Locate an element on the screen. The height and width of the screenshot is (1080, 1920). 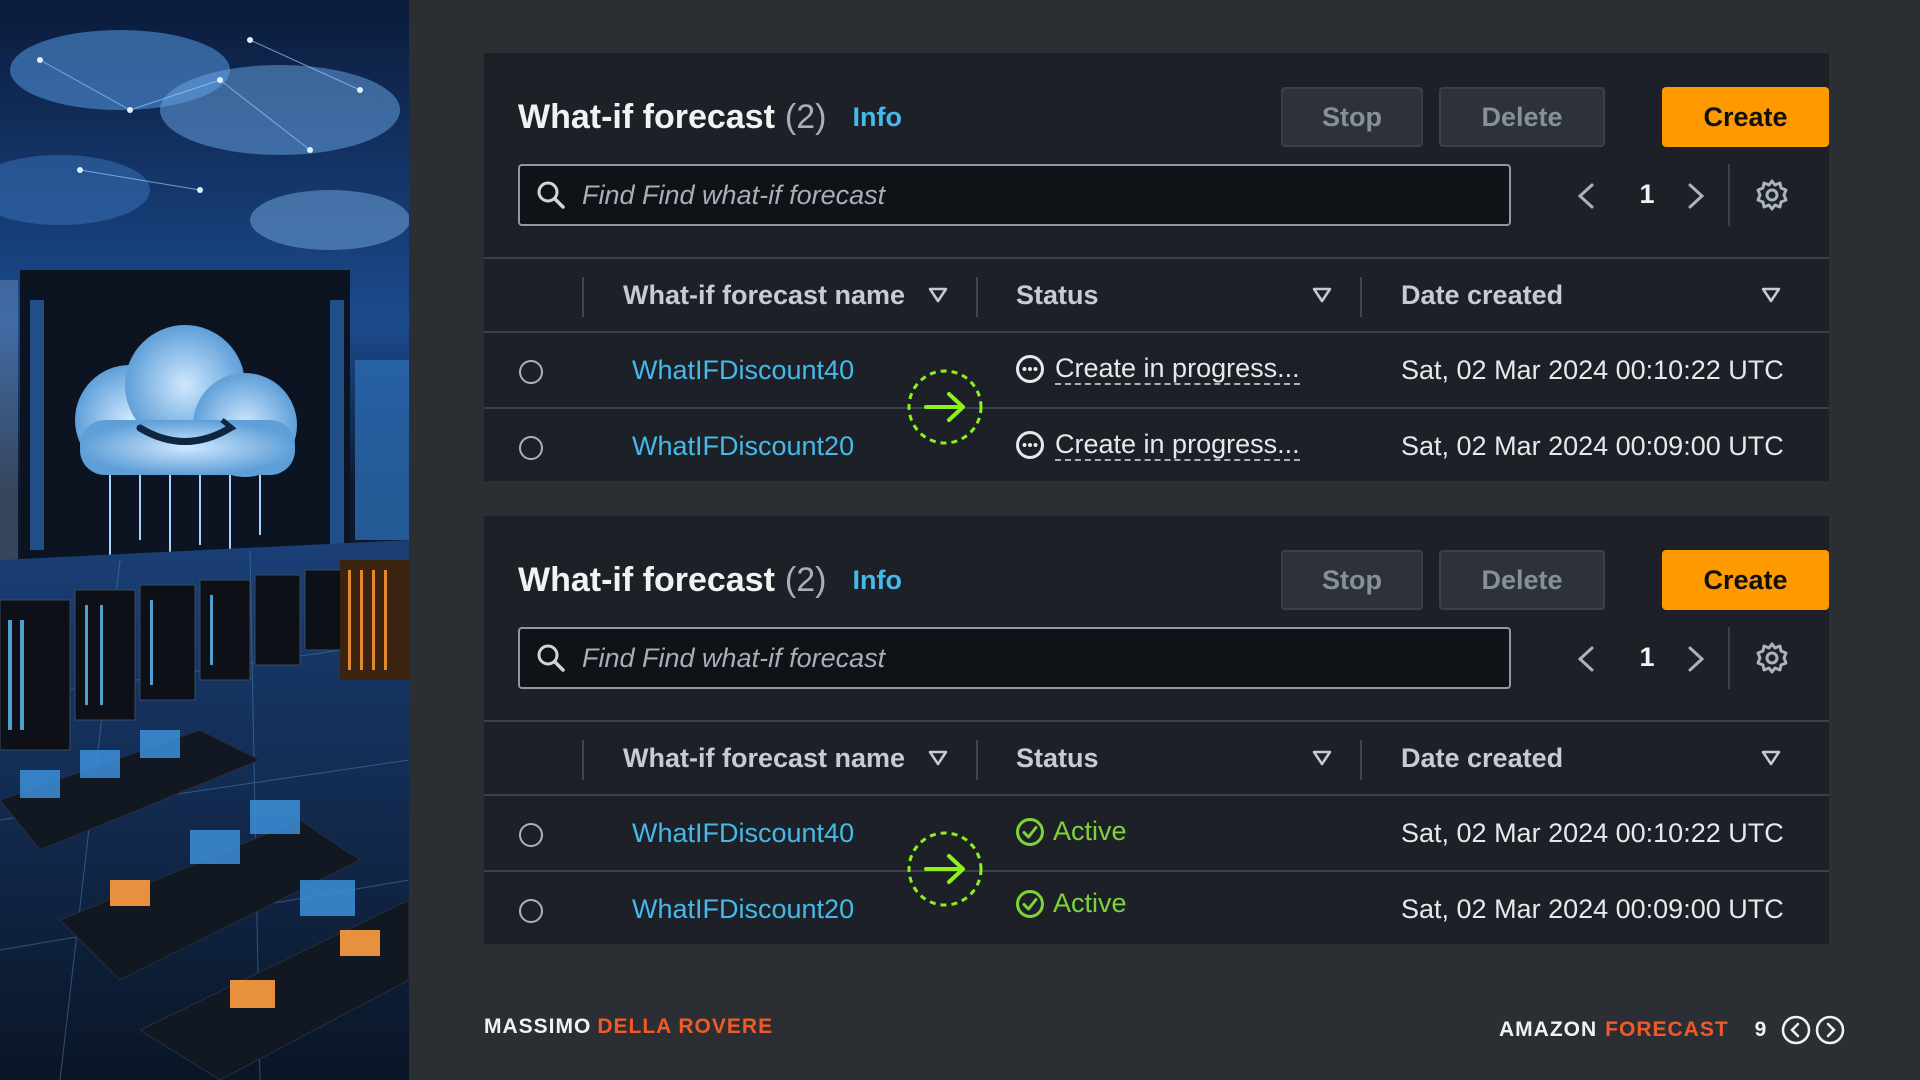
next-slide-icon is located at coordinates (1830, 1030).